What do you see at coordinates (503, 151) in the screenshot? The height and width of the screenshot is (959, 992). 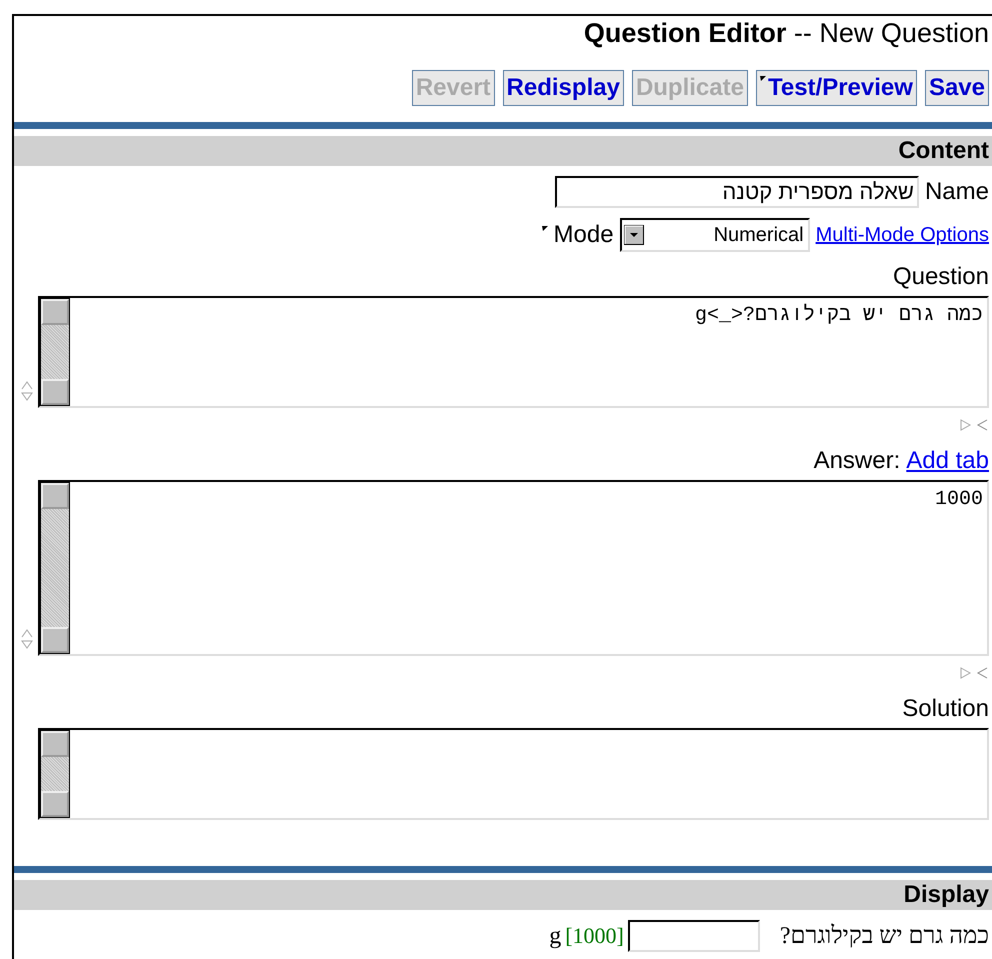 I see `section-header: Content` at bounding box center [503, 151].